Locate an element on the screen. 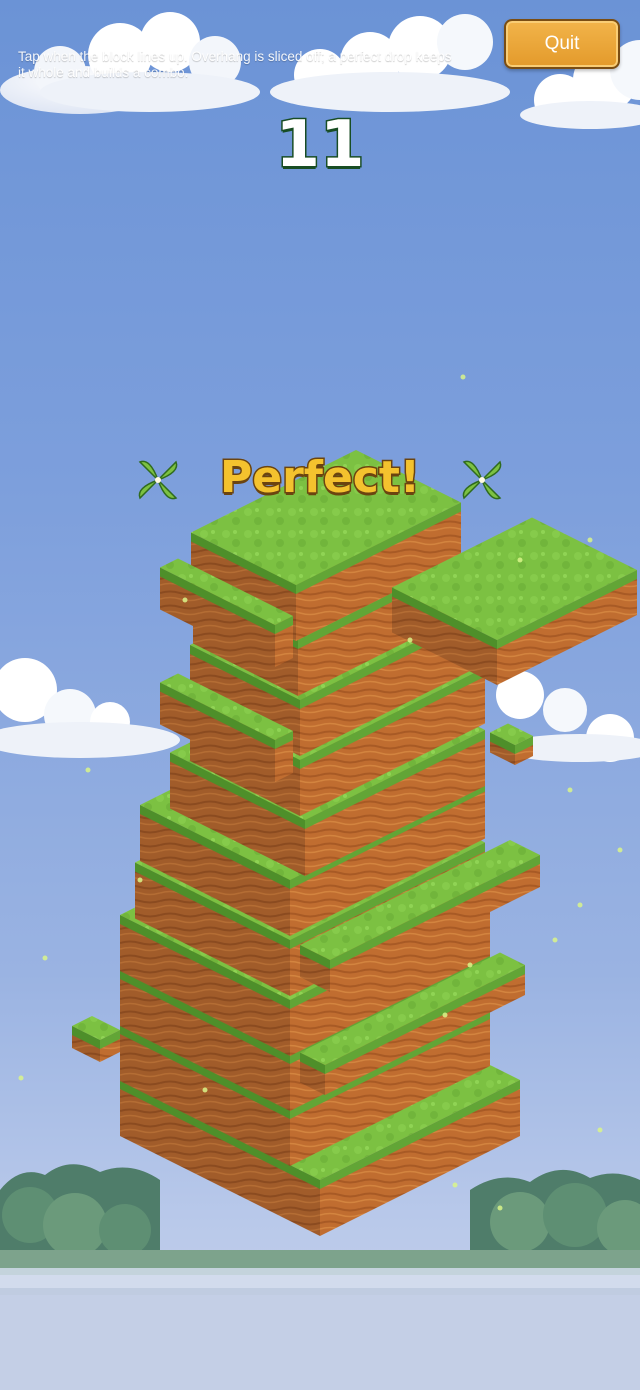 The width and height of the screenshot is (640, 1390). quit-button: Quit is located at coordinates (562, 44).